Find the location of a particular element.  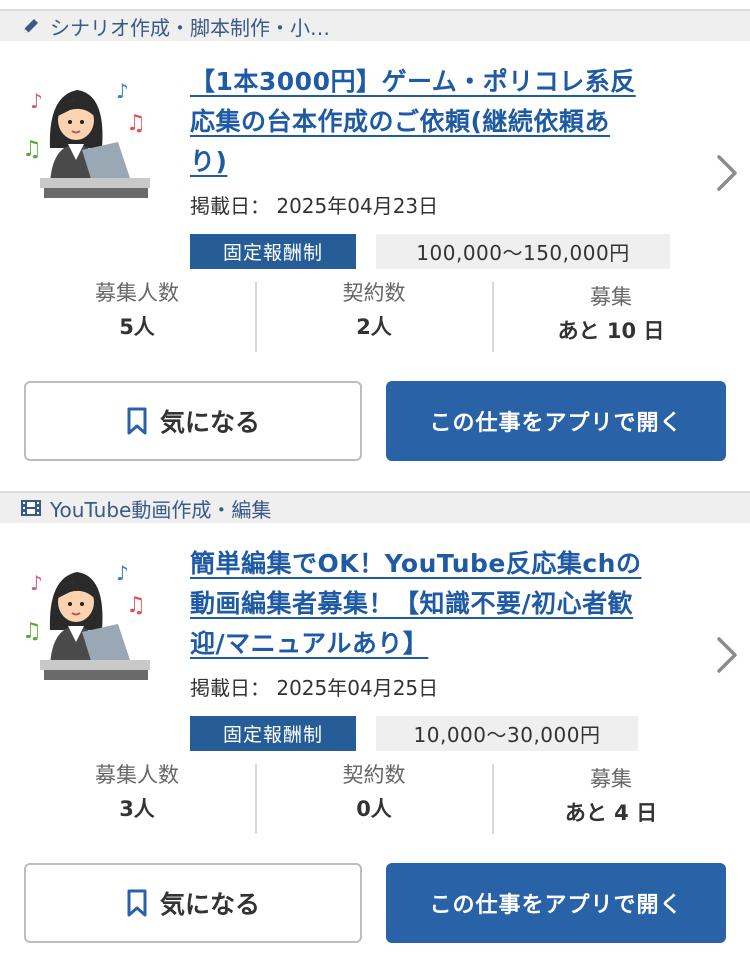

title-line: 簡単編集でOK！YouTube反応集chの is located at coordinates (416, 563).